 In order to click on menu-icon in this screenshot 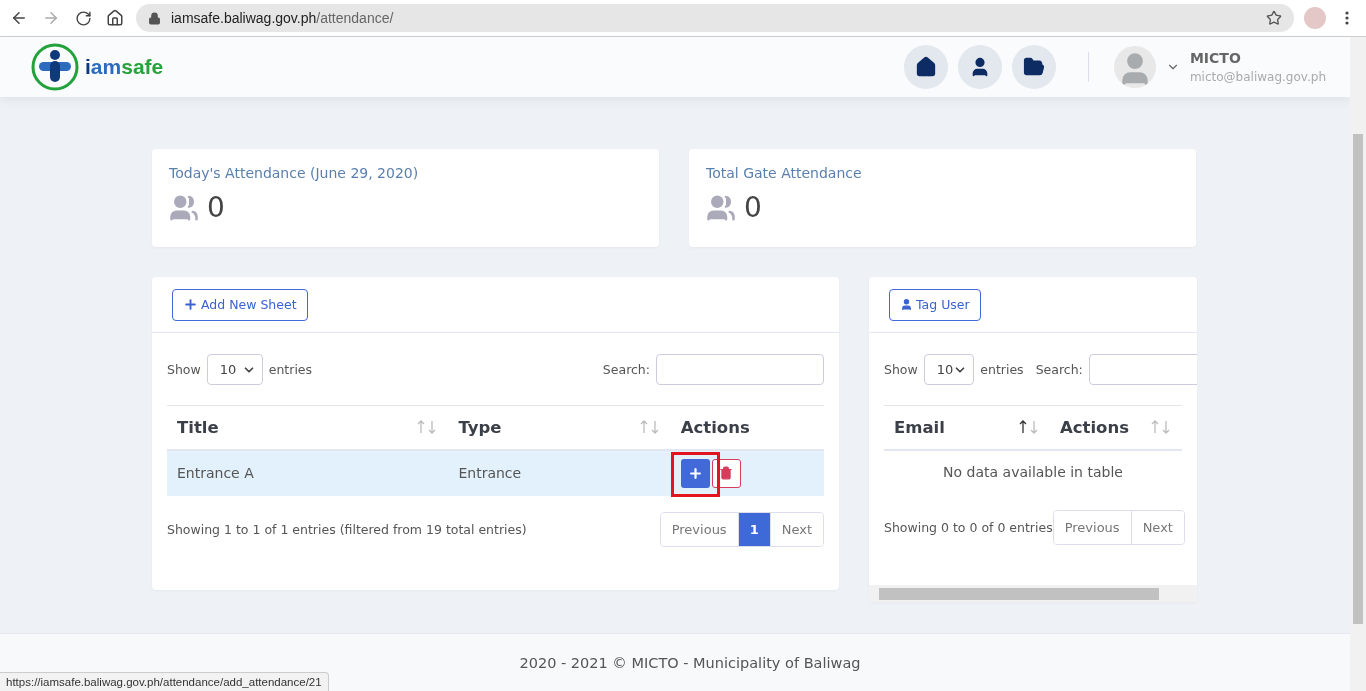, I will do `click(1347, 18)`.